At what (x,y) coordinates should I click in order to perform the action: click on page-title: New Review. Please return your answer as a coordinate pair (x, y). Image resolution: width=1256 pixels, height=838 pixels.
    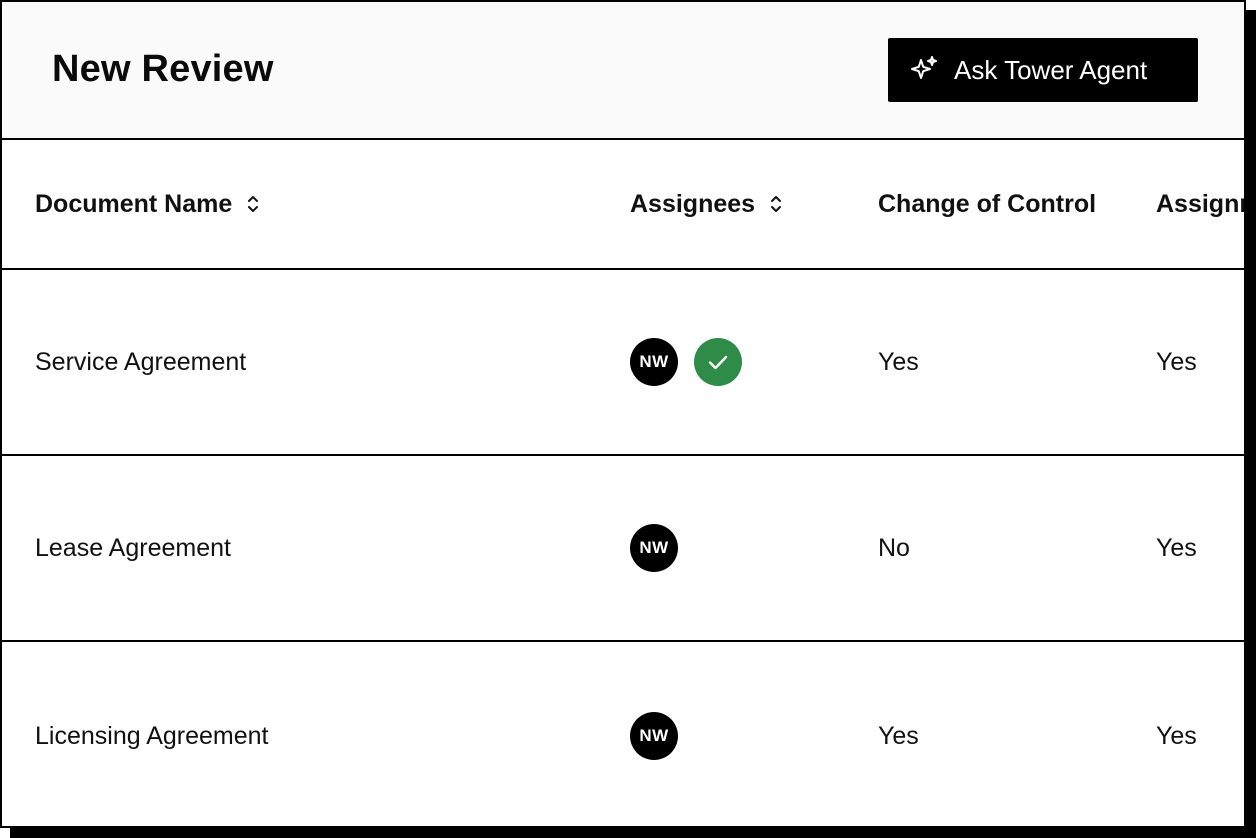
    Looking at the image, I should click on (163, 69).